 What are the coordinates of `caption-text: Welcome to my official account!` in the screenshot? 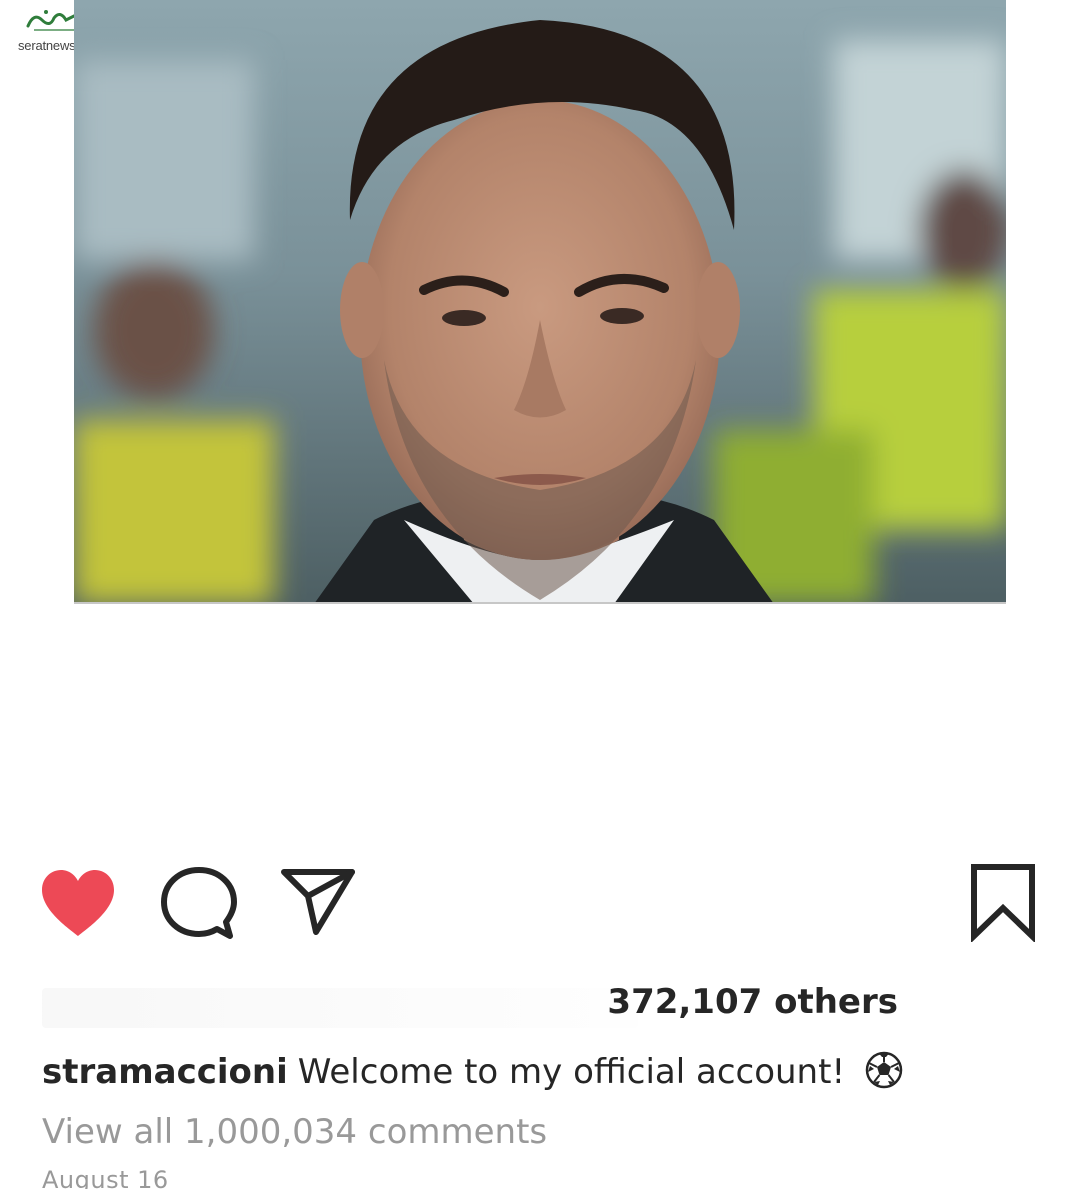 It's located at (571, 1072).